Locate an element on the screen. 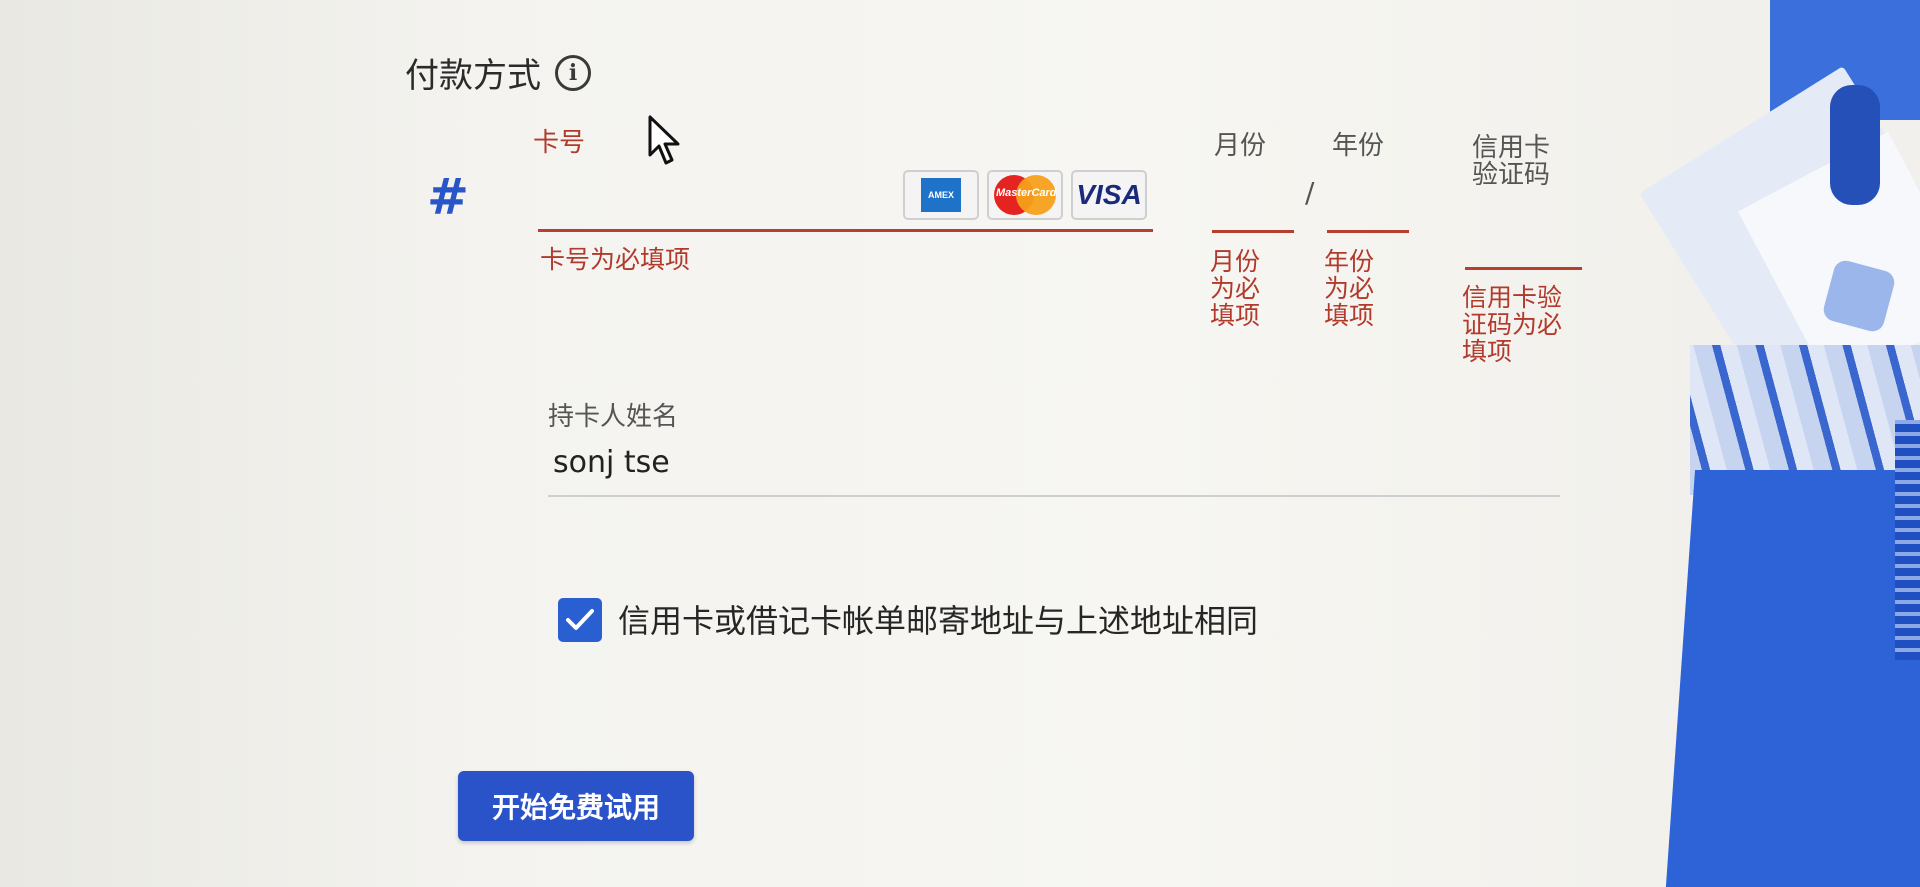  cardholder-name-underline is located at coordinates (1054, 496).